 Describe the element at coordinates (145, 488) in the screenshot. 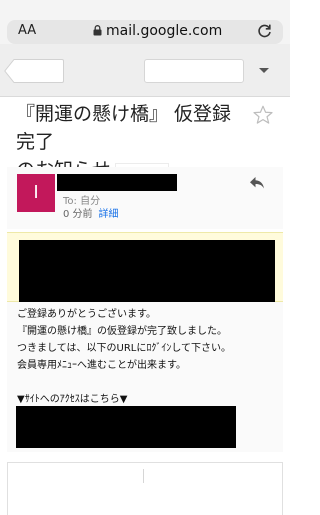

I see `bottom-action-card` at that location.